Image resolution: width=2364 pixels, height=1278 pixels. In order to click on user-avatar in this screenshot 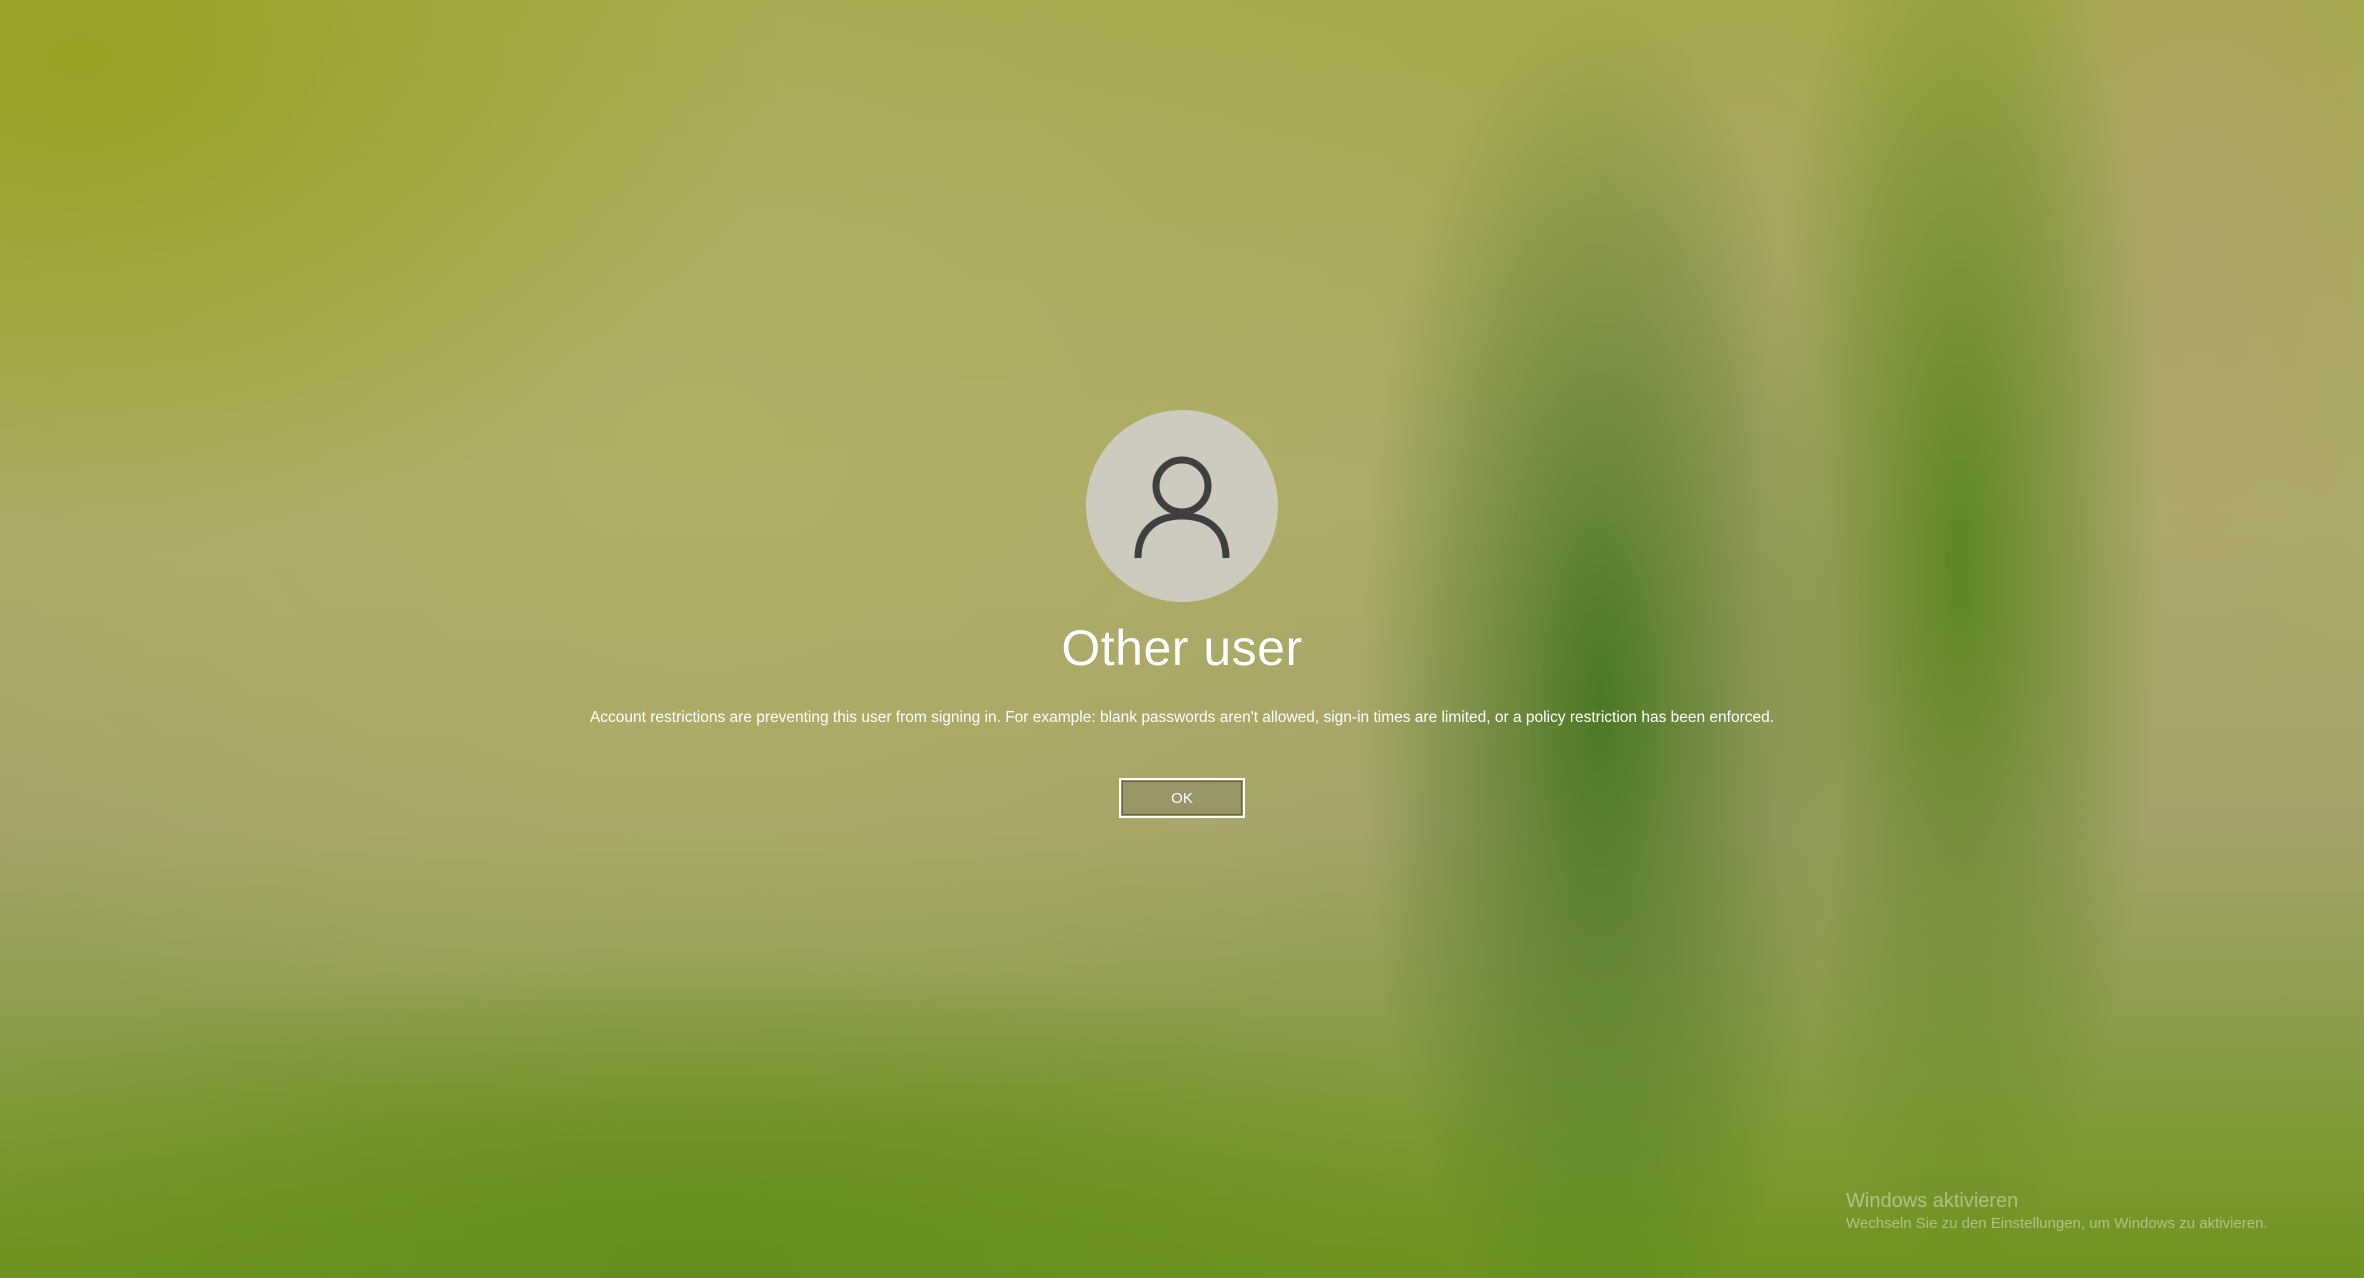, I will do `click(1182, 506)`.